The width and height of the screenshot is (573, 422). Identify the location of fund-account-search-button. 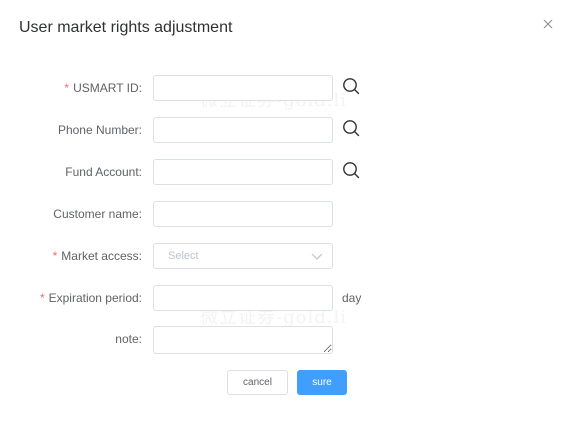
(351, 170).